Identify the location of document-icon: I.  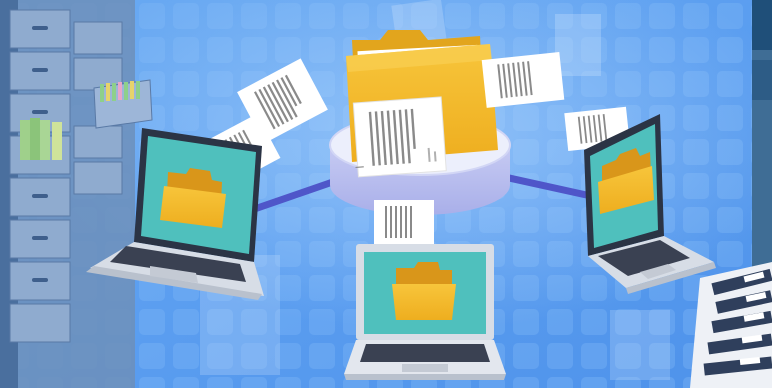
(400, 137).